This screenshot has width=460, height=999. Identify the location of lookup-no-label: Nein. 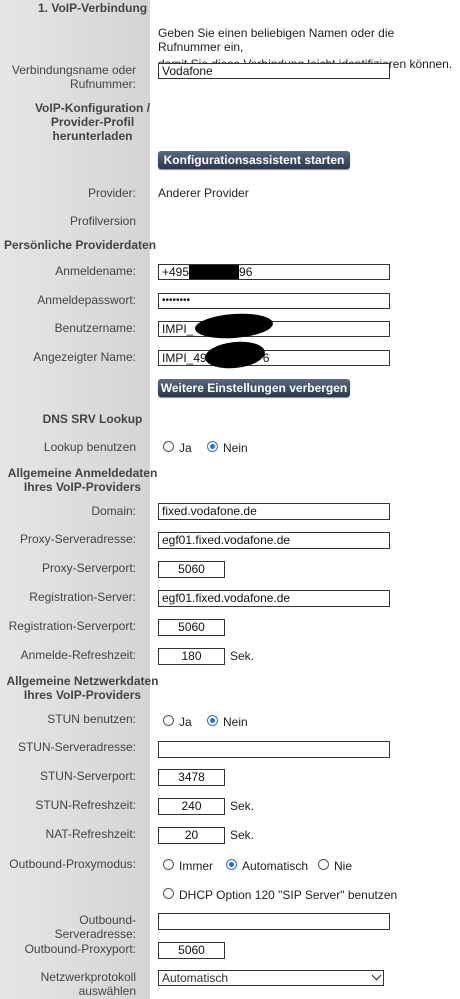
(235, 448).